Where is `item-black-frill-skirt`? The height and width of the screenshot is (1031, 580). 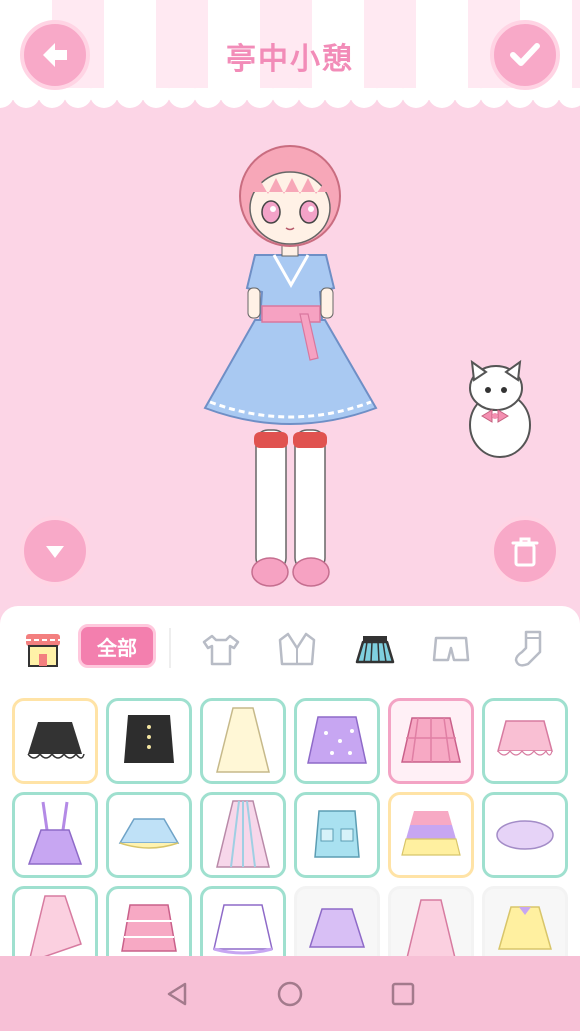
item-black-frill-skirt is located at coordinates (55, 741).